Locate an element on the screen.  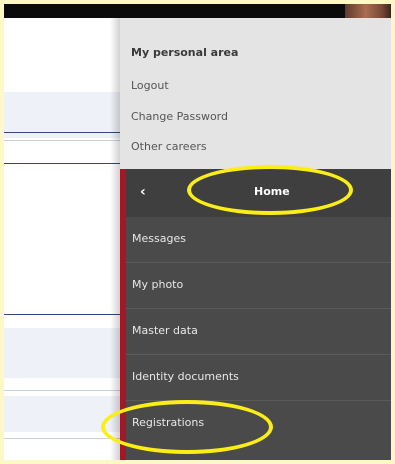
menu-item-label: My photo is located at coordinates (158, 284).